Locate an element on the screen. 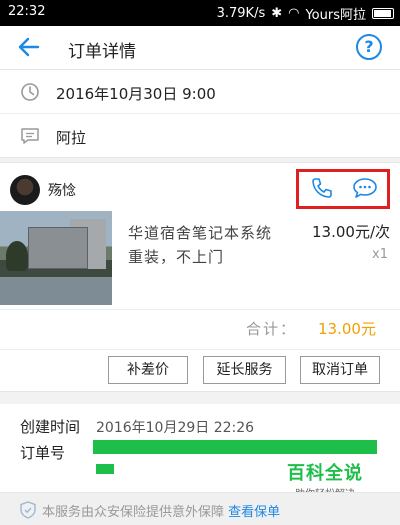  status-time: 22:32 is located at coordinates (27, 11).